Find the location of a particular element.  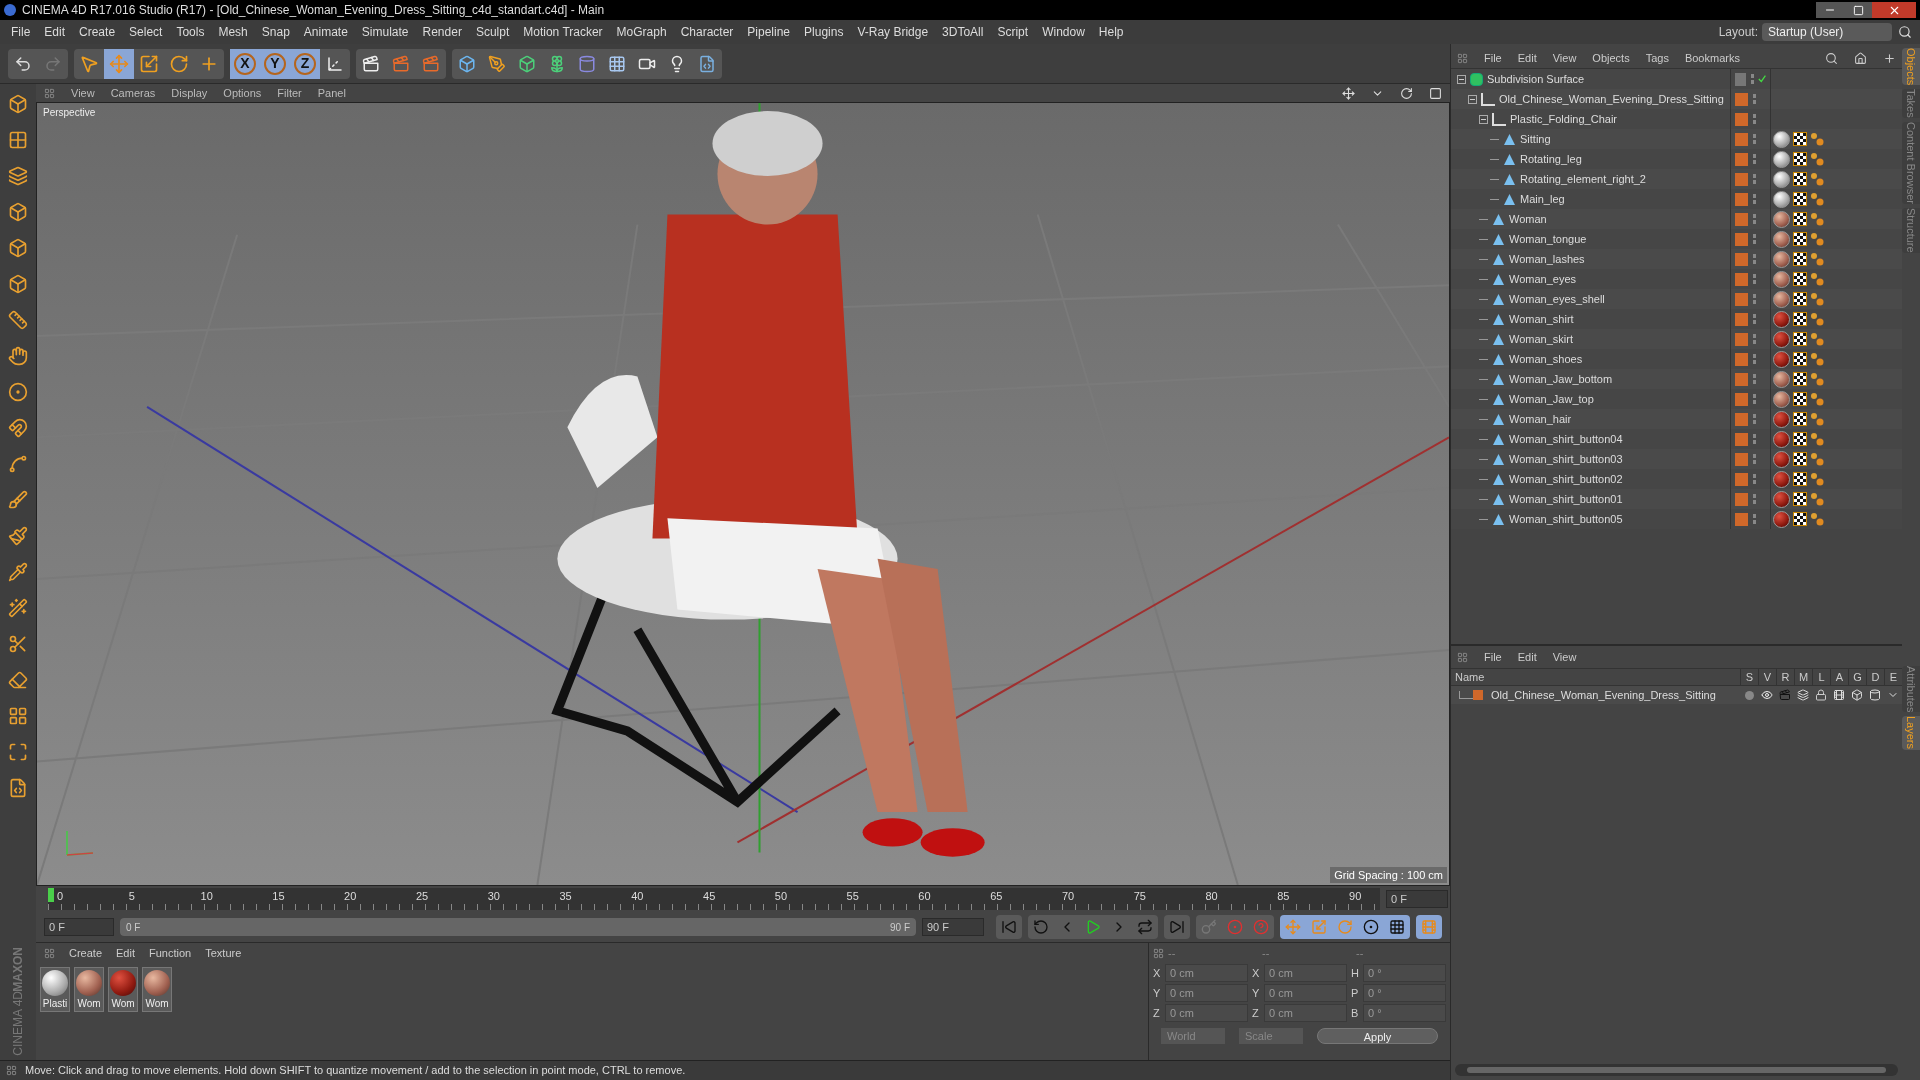

home-icon is located at coordinates (1860, 58).